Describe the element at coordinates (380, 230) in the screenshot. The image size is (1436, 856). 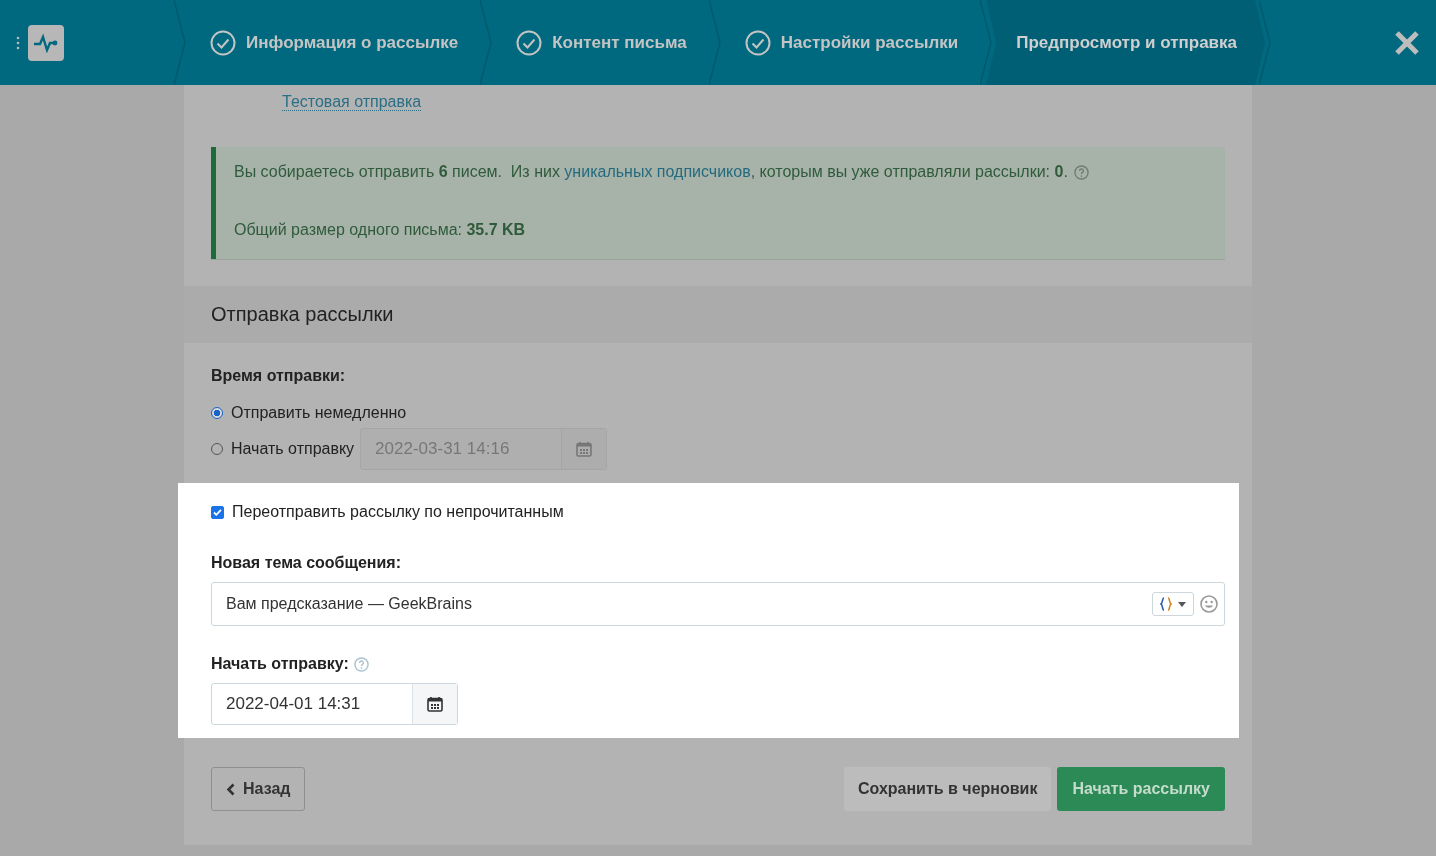
I see `message-size-text: Общий размер одного письма: 35.7 KB` at that location.